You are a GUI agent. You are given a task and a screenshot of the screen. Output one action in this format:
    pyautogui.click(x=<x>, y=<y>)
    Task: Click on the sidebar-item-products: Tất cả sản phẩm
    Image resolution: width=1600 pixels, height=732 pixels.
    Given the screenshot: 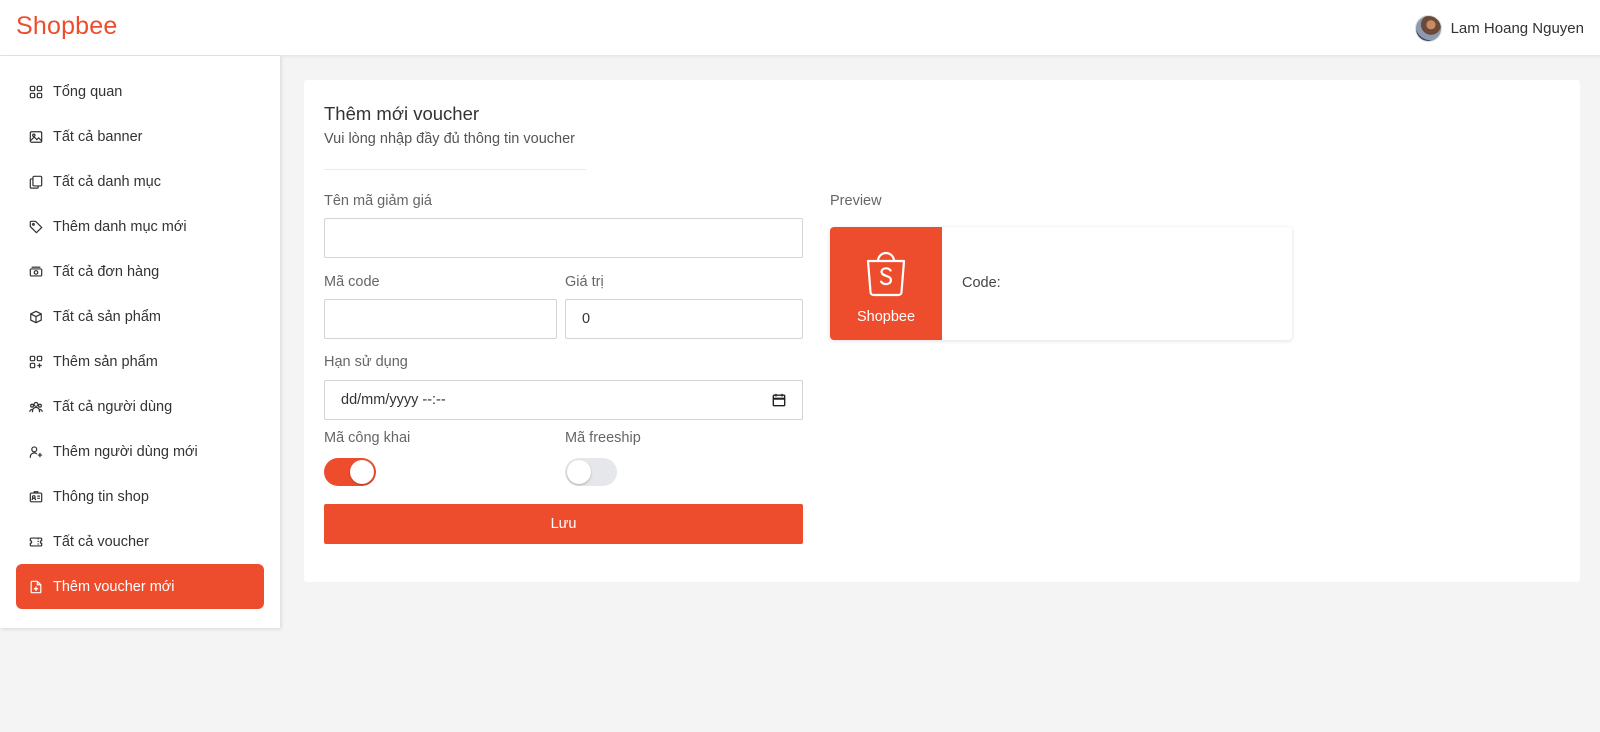 What is the action you would take?
    pyautogui.click(x=140, y=316)
    